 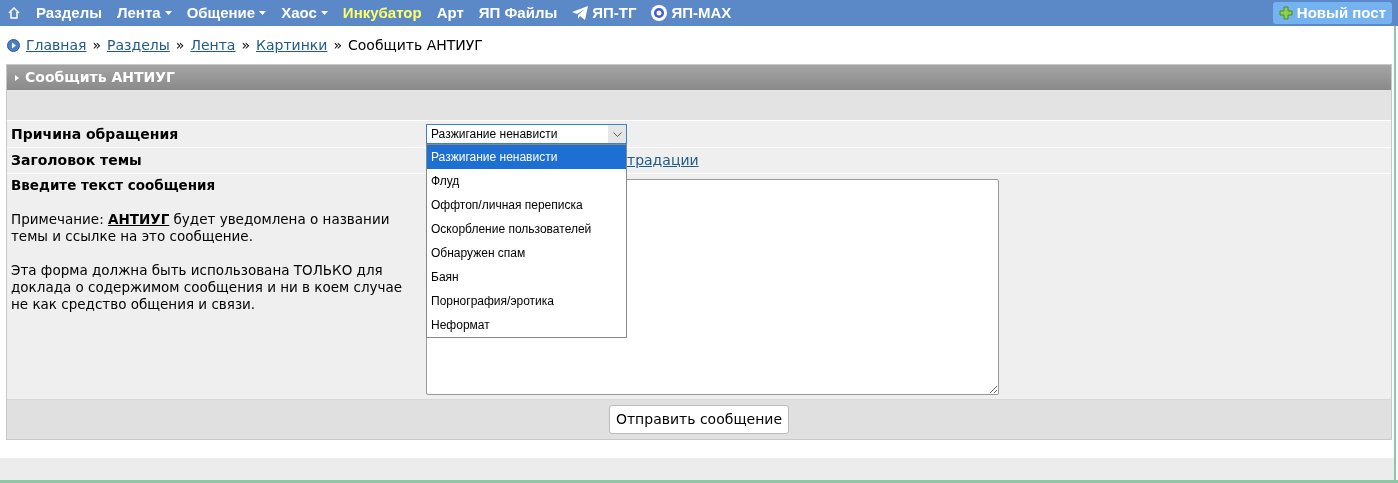 What do you see at coordinates (201, 228) in the screenshot?
I see `note-text: Примечание: АНТИУГ будет уведомлена о названии темы и ссылке на это сообщение.` at bounding box center [201, 228].